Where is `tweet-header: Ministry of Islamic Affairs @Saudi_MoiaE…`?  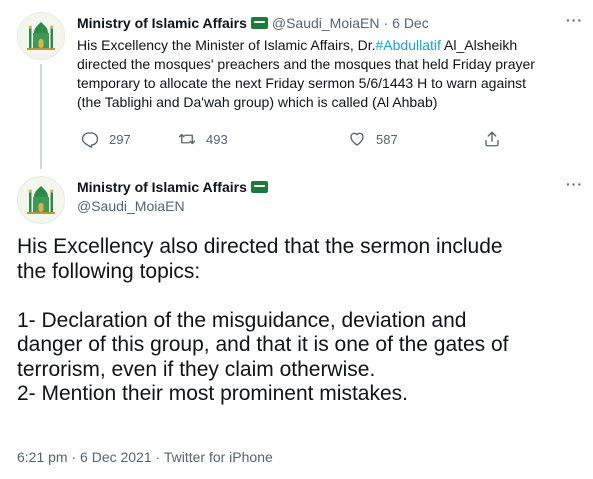
tweet-header: Ministry of Islamic Affairs @Saudi_MoiaE… is located at coordinates (253, 23).